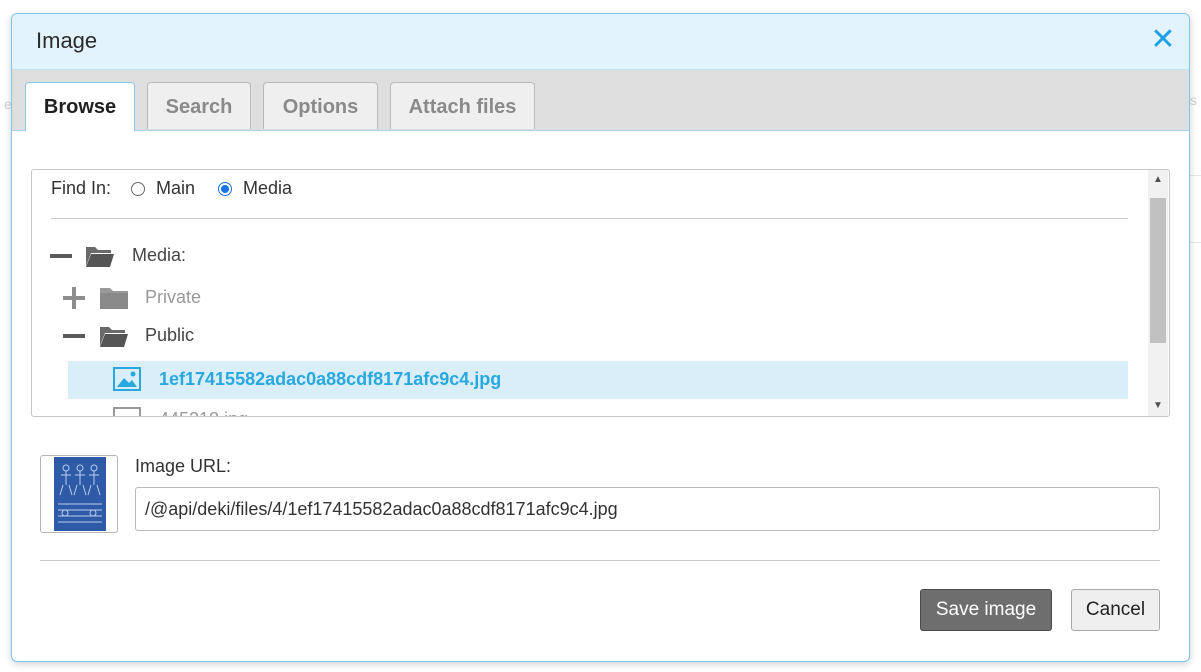  Describe the element at coordinates (114, 300) in the screenshot. I see `folder-closed-icon` at that location.